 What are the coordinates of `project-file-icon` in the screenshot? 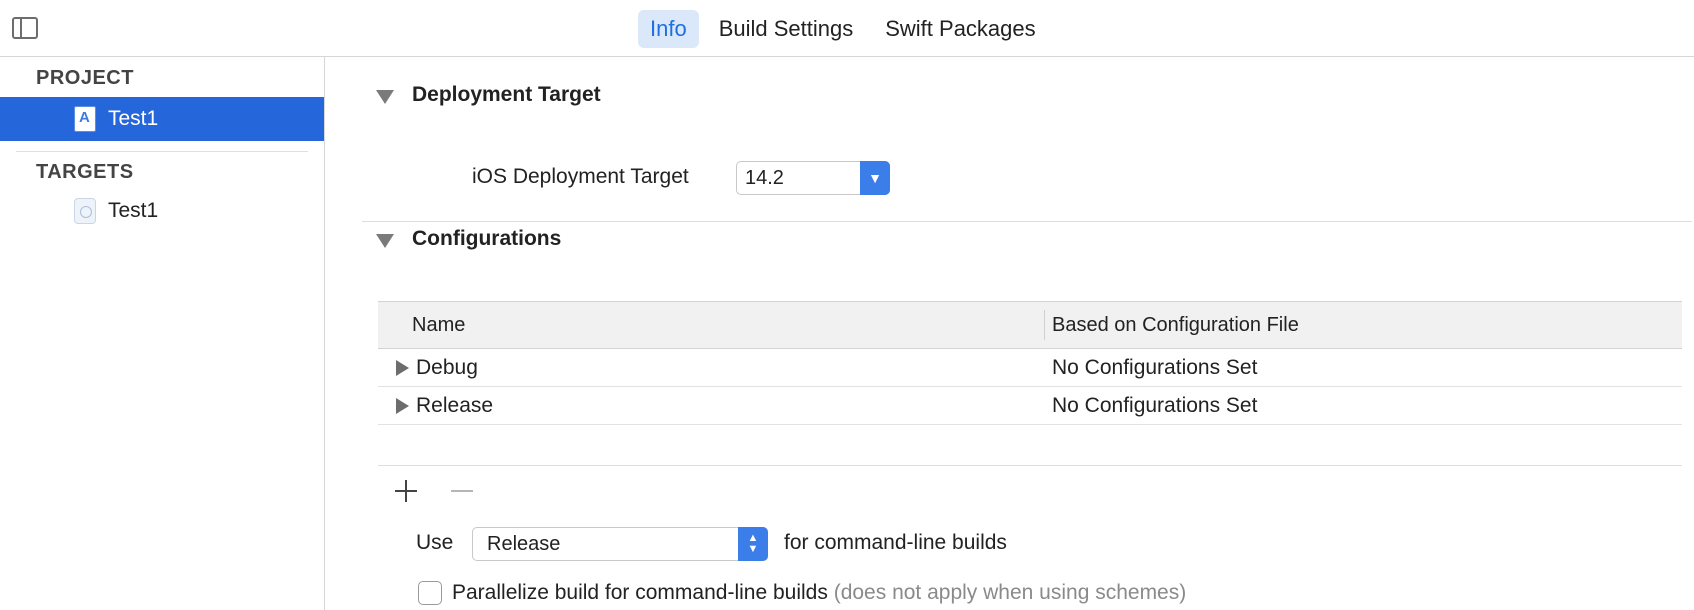 It's located at (85, 119).